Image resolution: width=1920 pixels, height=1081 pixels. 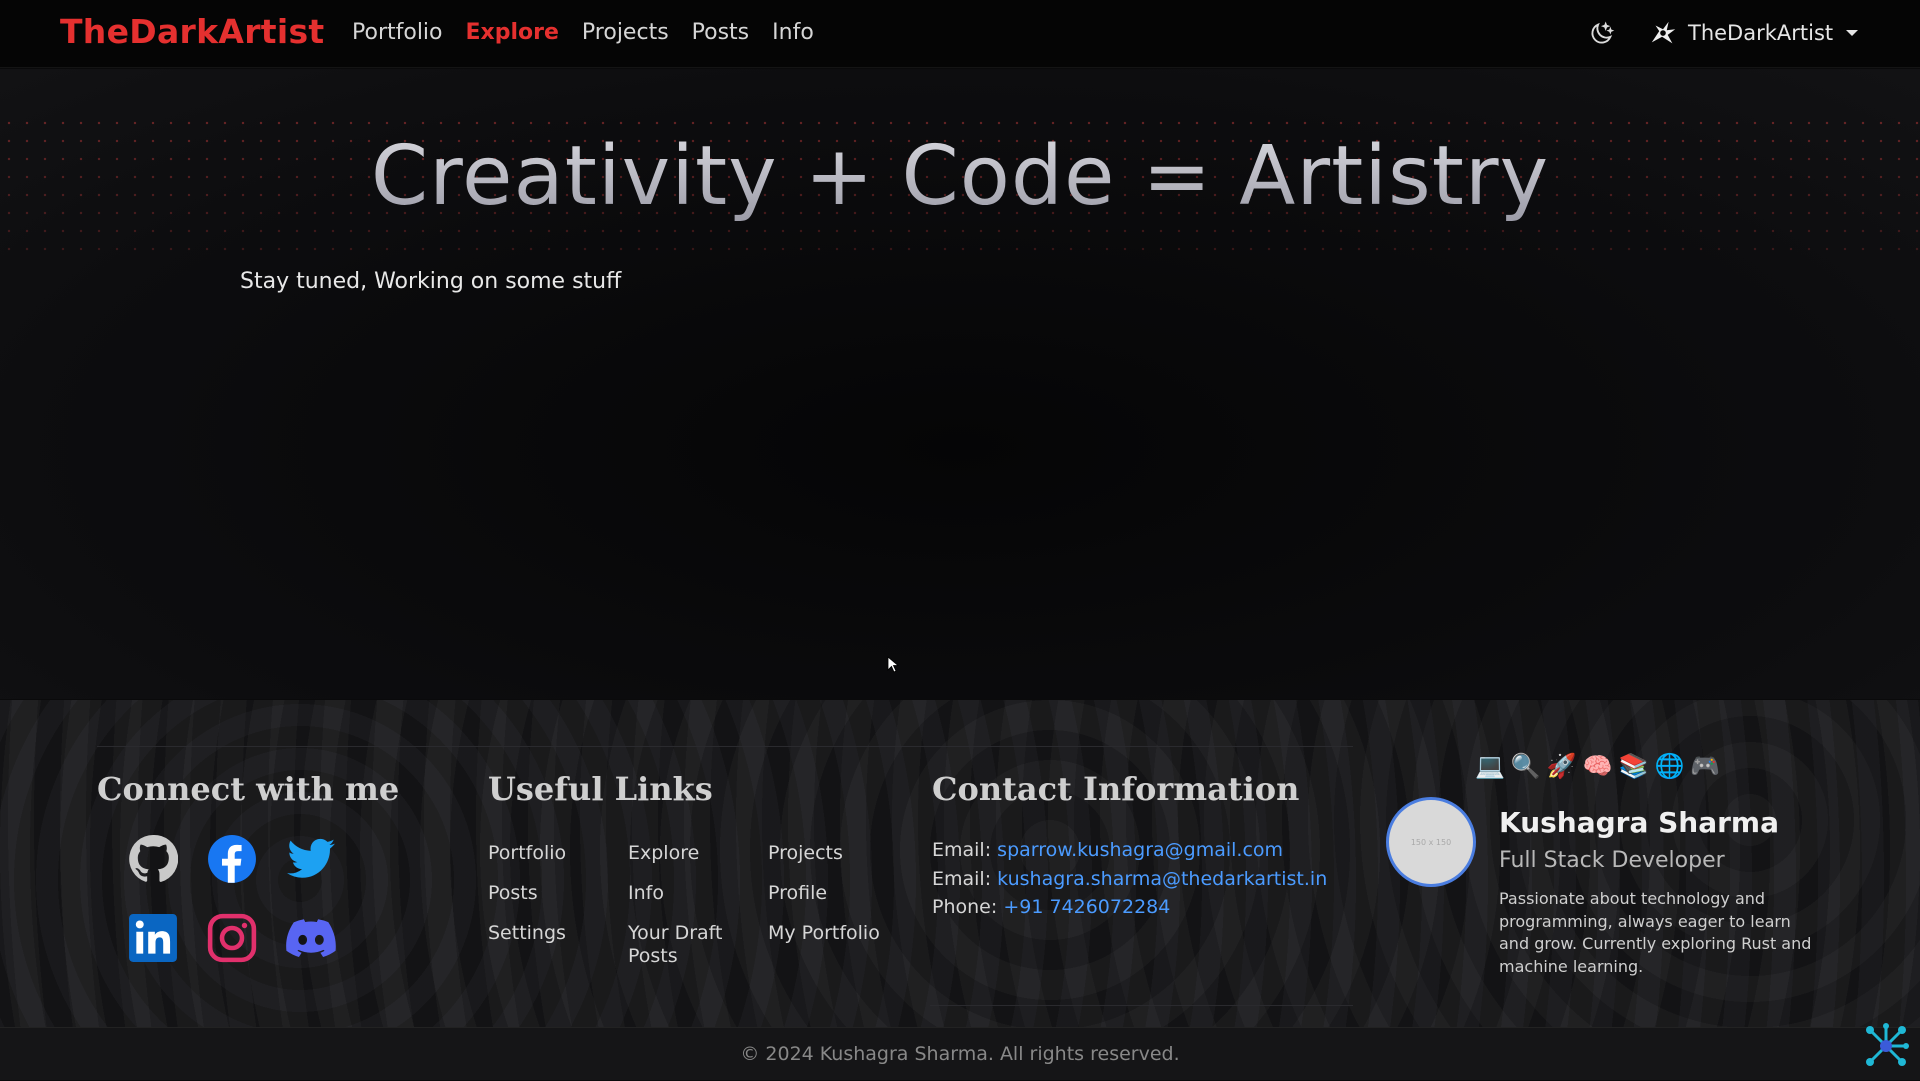 What do you see at coordinates (558, 893) in the screenshot?
I see `footer-link-posts: Posts` at bounding box center [558, 893].